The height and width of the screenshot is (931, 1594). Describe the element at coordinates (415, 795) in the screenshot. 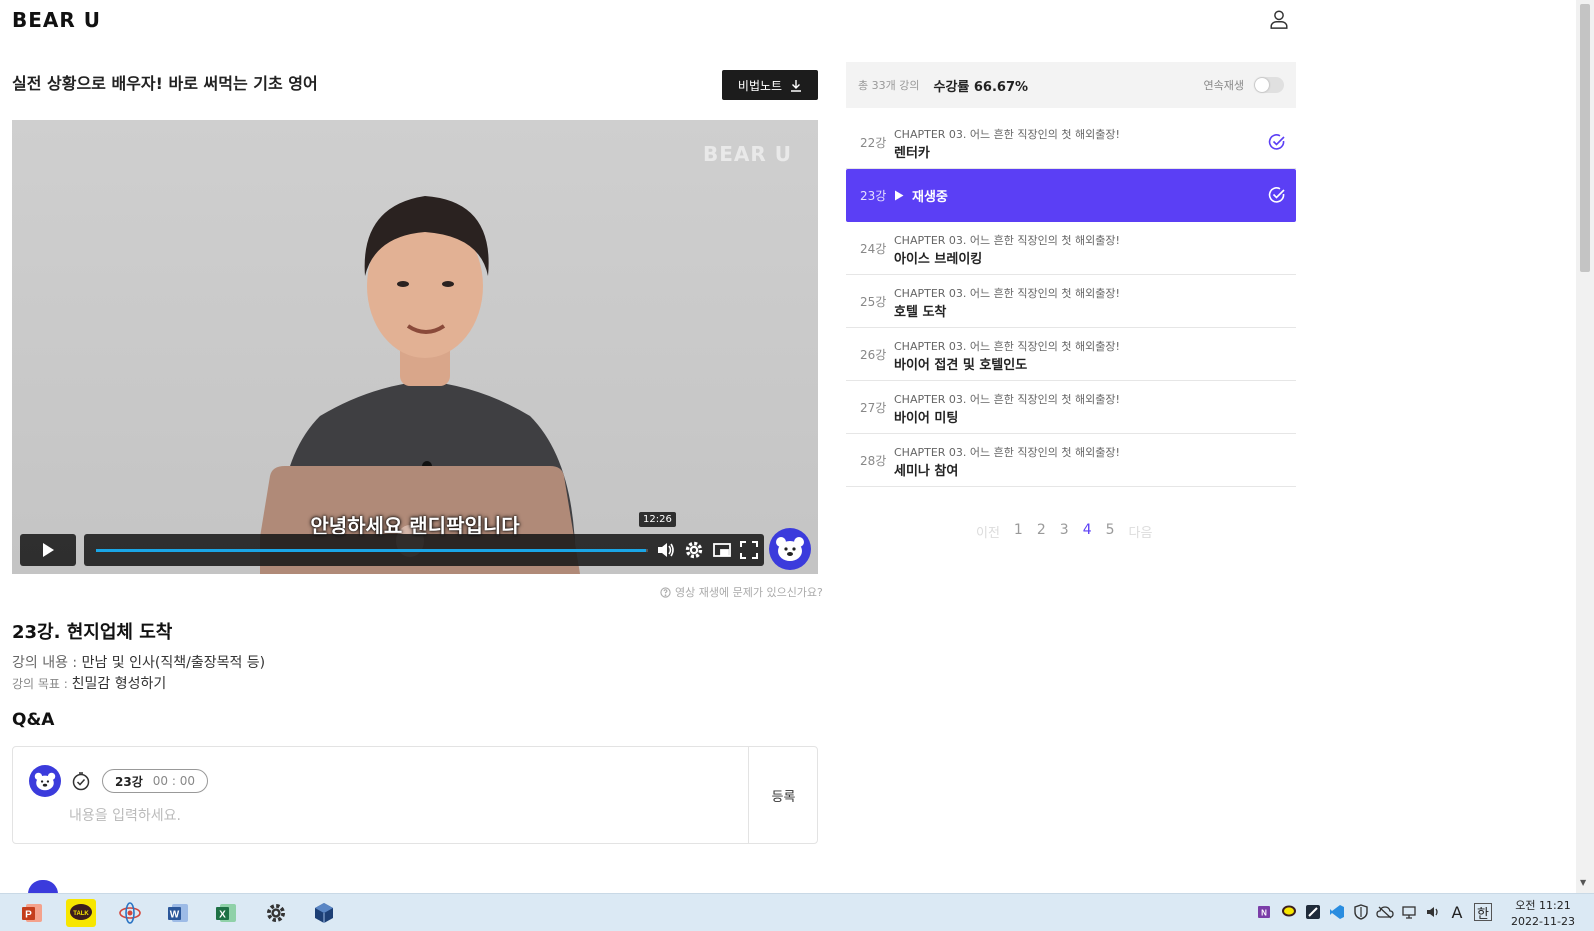

I see `qa-form: 23강 00 : 00 등록` at that location.